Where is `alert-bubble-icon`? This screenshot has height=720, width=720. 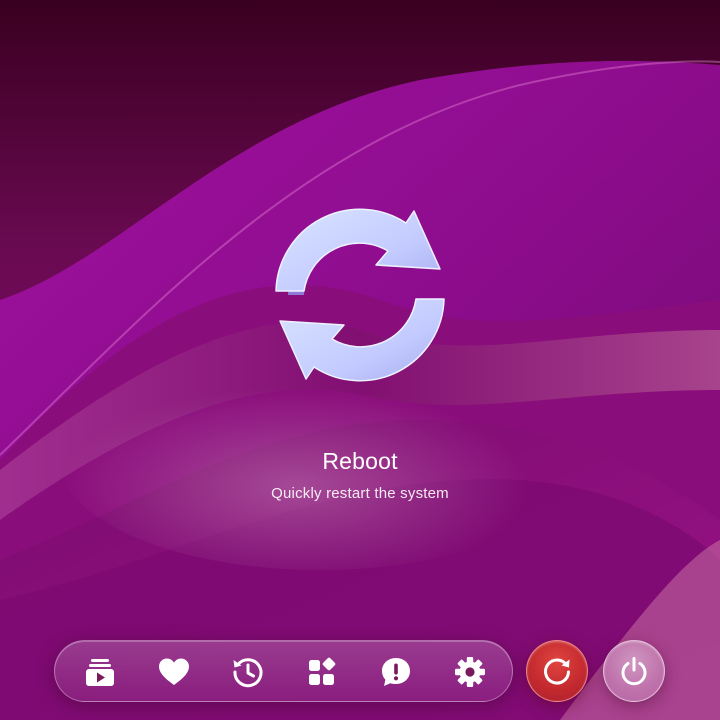 alert-bubble-icon is located at coordinates (396, 672).